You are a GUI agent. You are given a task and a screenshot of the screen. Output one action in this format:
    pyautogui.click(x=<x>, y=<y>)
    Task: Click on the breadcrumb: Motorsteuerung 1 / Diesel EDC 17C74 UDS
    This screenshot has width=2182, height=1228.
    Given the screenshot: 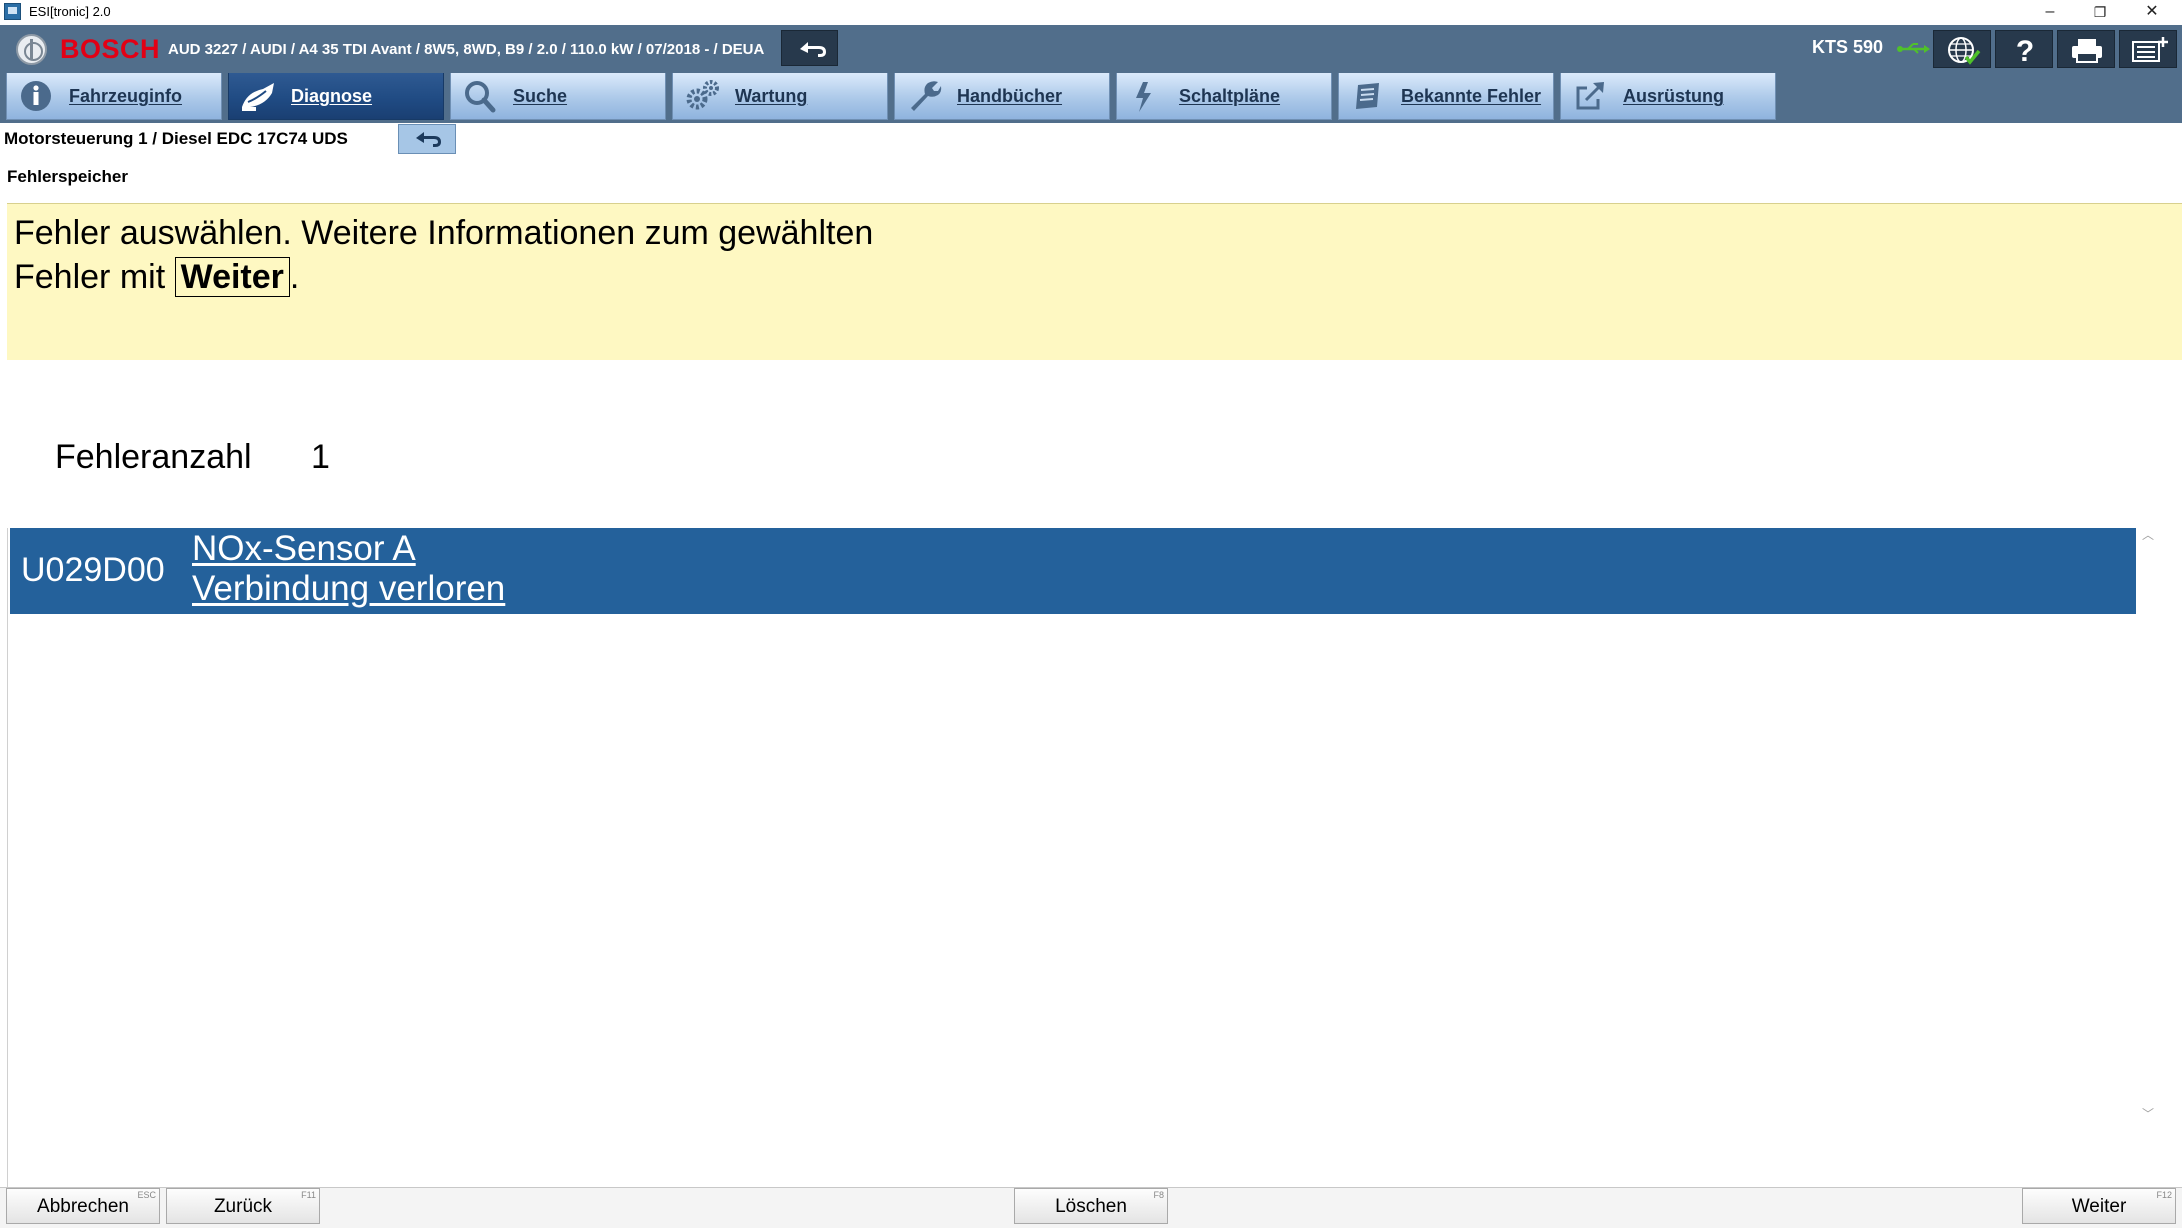 What is the action you would take?
    pyautogui.click(x=176, y=138)
    